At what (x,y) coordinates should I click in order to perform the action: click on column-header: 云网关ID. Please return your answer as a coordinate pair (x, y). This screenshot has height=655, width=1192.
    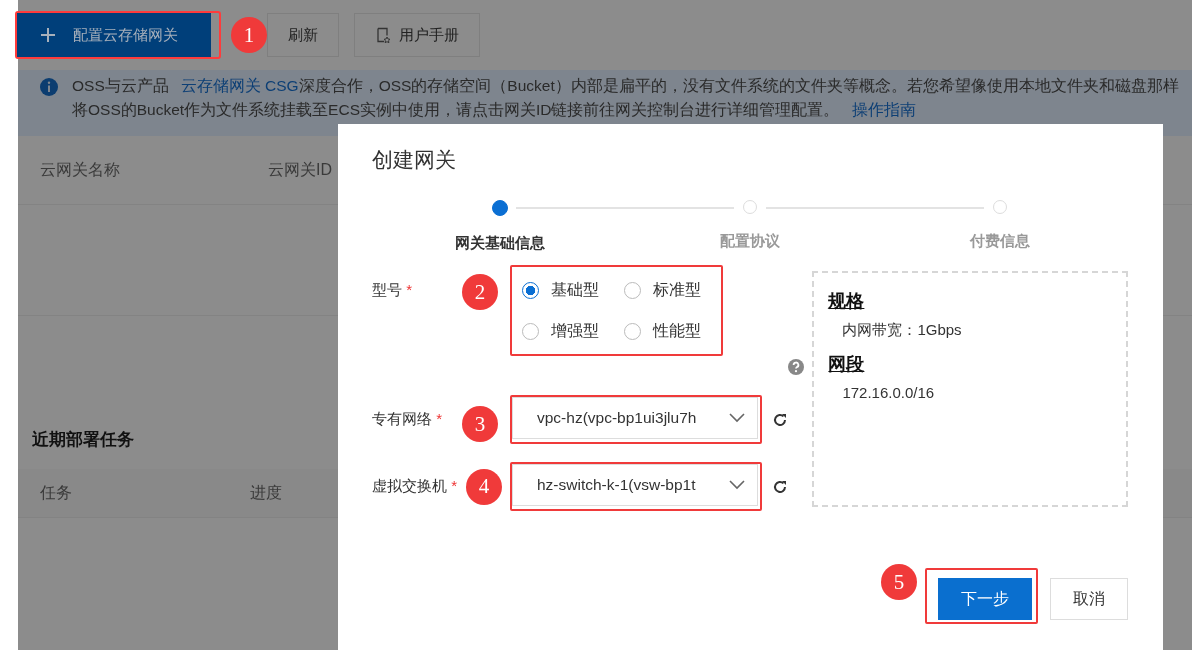
    Looking at the image, I should click on (300, 169).